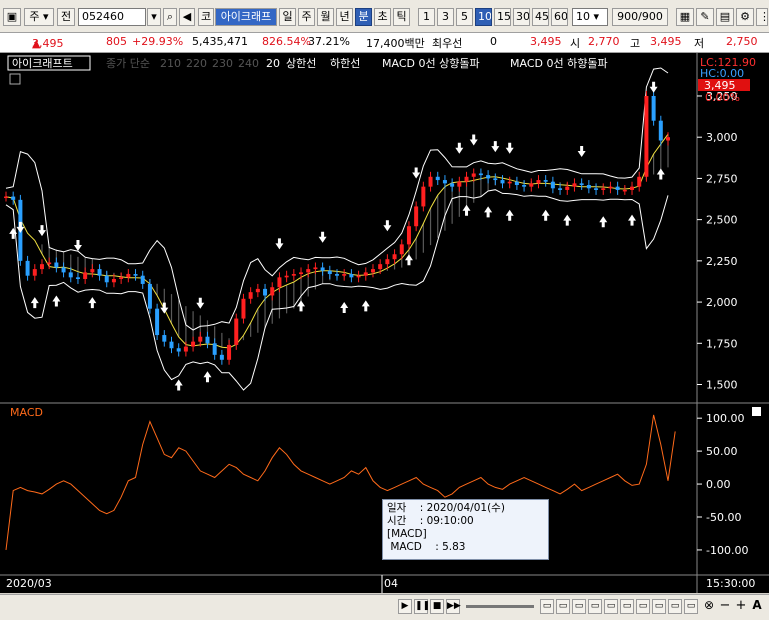  What do you see at coordinates (640, 17) in the screenshot?
I see `count-display: 900/900` at bounding box center [640, 17].